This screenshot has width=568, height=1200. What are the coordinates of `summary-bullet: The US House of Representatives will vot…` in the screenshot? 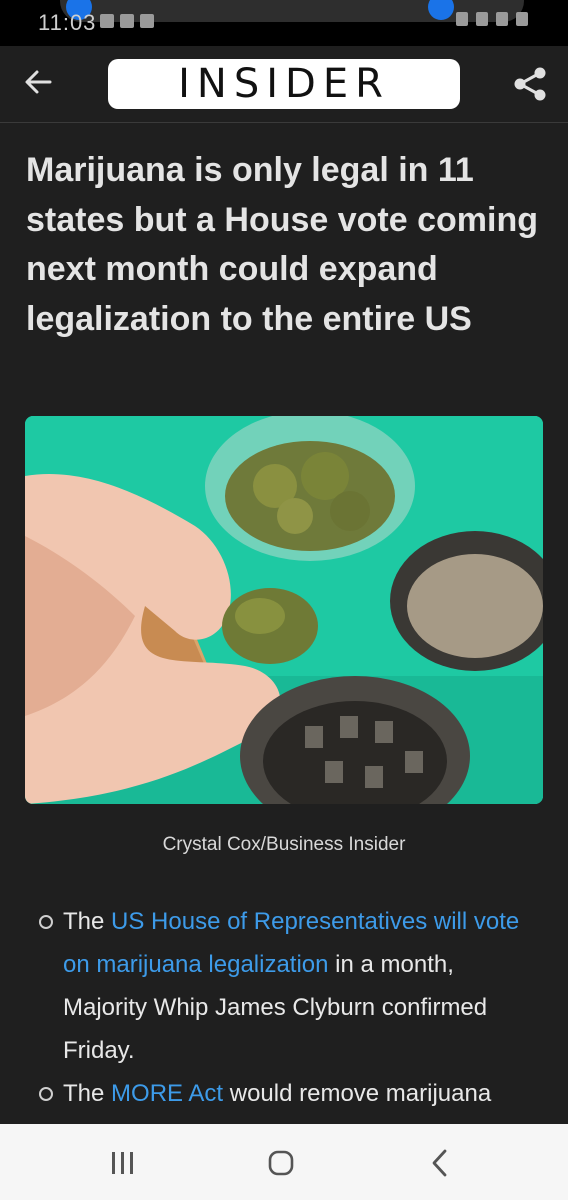 It's located at (284, 986).